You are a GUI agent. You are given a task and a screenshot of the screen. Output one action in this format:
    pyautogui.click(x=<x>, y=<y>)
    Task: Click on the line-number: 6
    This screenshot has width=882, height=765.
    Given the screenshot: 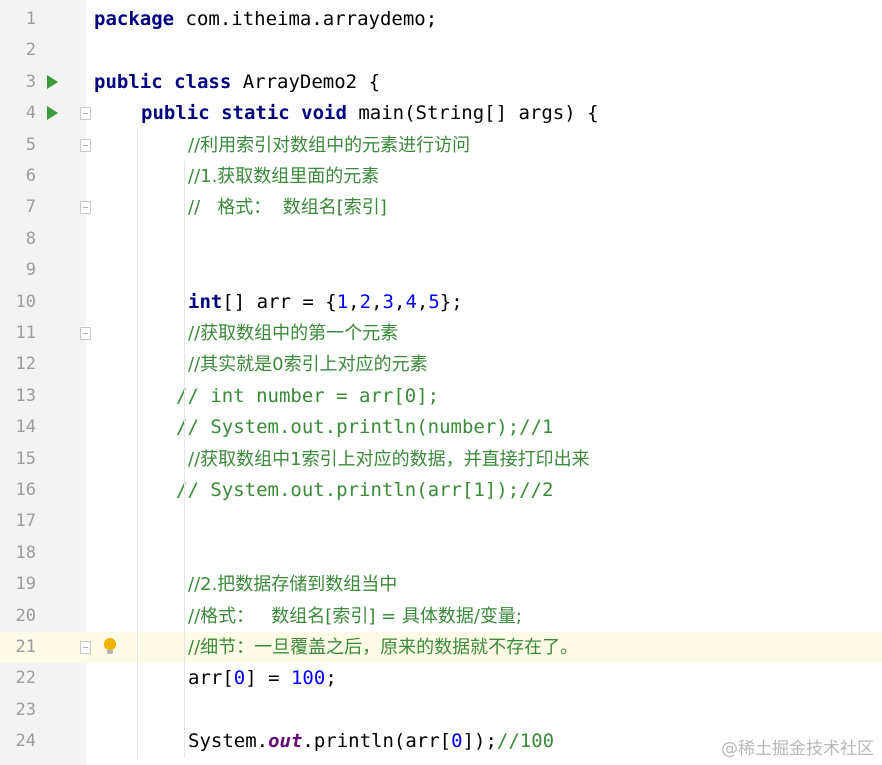 What is the action you would take?
    pyautogui.click(x=23, y=176)
    